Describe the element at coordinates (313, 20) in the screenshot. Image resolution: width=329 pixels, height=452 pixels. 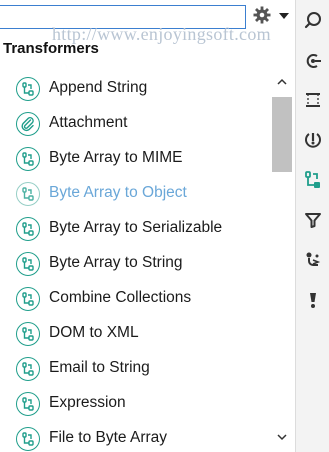
I see `search-icon` at that location.